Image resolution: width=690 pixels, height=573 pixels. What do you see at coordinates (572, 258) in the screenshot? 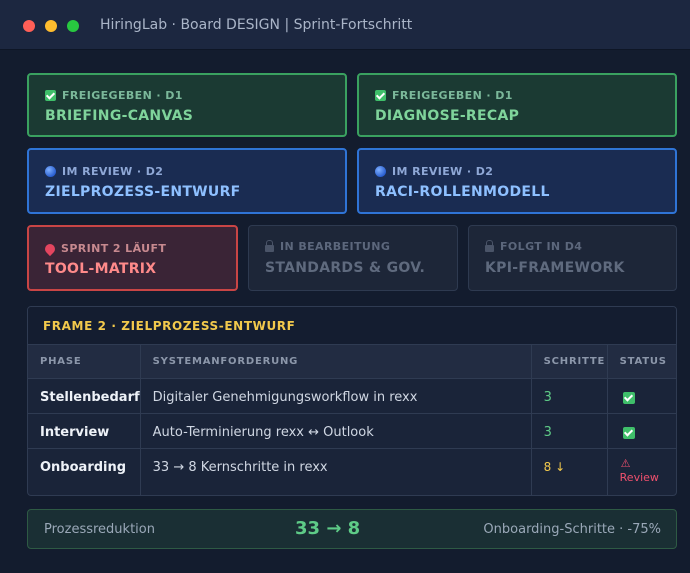
I see `card-kpi-framework: FOLGT IN D4 KPI-FRAMEWORK` at bounding box center [572, 258].